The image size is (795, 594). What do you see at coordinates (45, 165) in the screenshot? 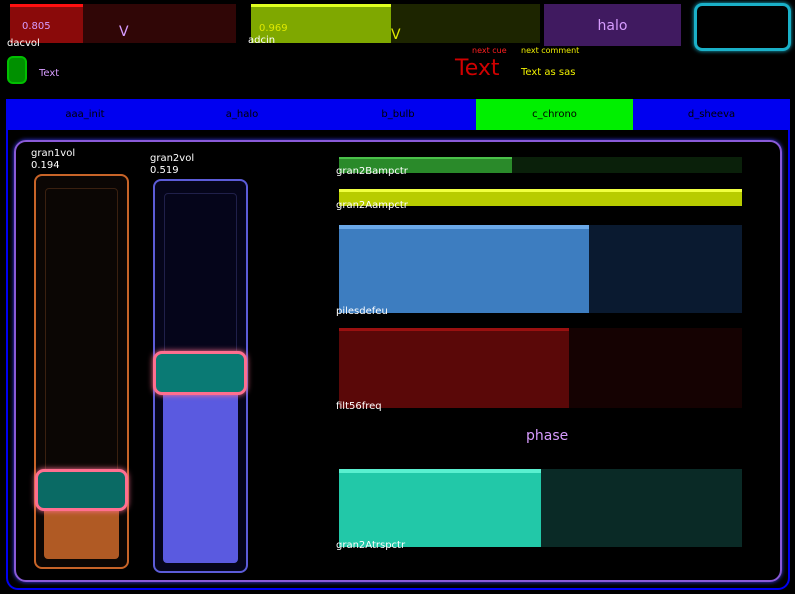
I see `gran1vol-value: 0.194` at bounding box center [45, 165].